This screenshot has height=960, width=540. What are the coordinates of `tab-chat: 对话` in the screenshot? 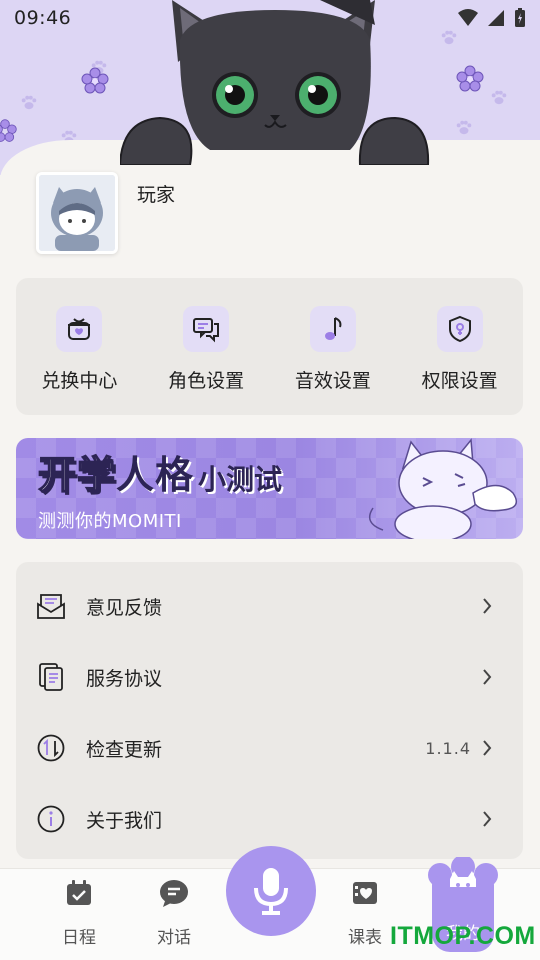 It's located at (174, 912).